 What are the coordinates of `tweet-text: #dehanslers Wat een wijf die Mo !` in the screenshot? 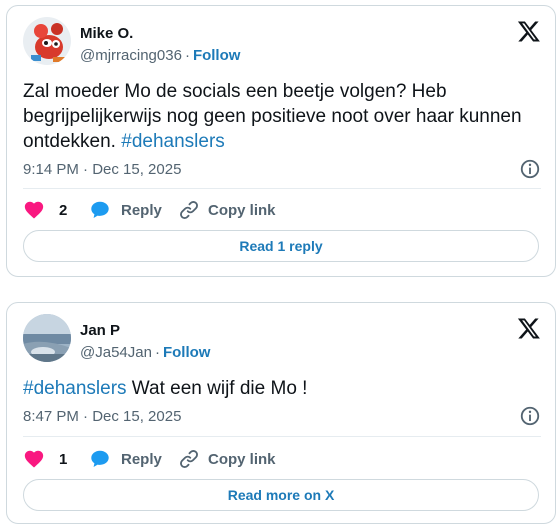 It's located at (283, 388).